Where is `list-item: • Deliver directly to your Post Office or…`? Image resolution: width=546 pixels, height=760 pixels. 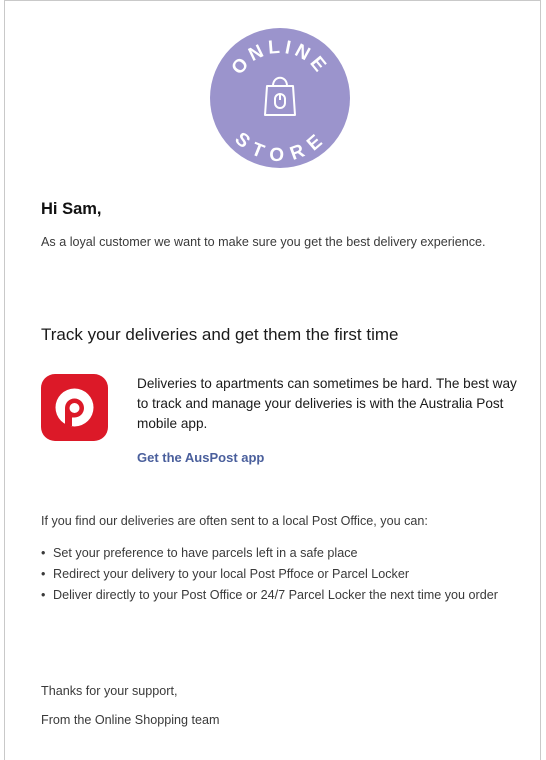
list-item: • Deliver directly to your Post Office or… is located at coordinates (286, 595).